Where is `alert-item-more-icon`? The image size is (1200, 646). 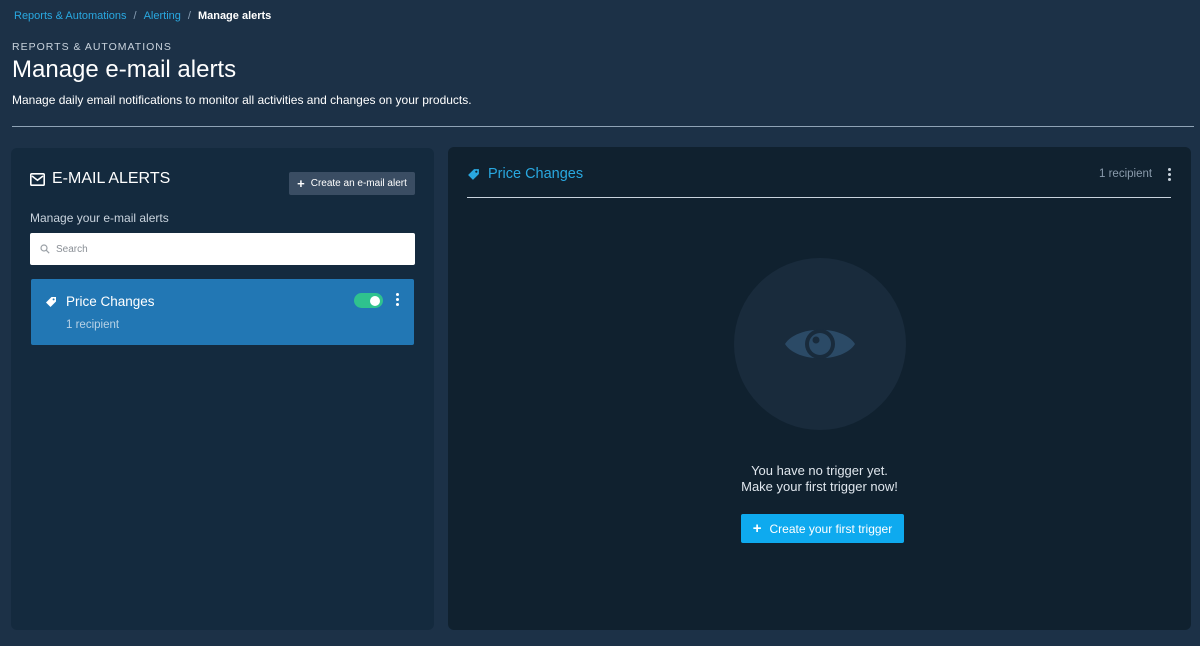 alert-item-more-icon is located at coordinates (397, 301).